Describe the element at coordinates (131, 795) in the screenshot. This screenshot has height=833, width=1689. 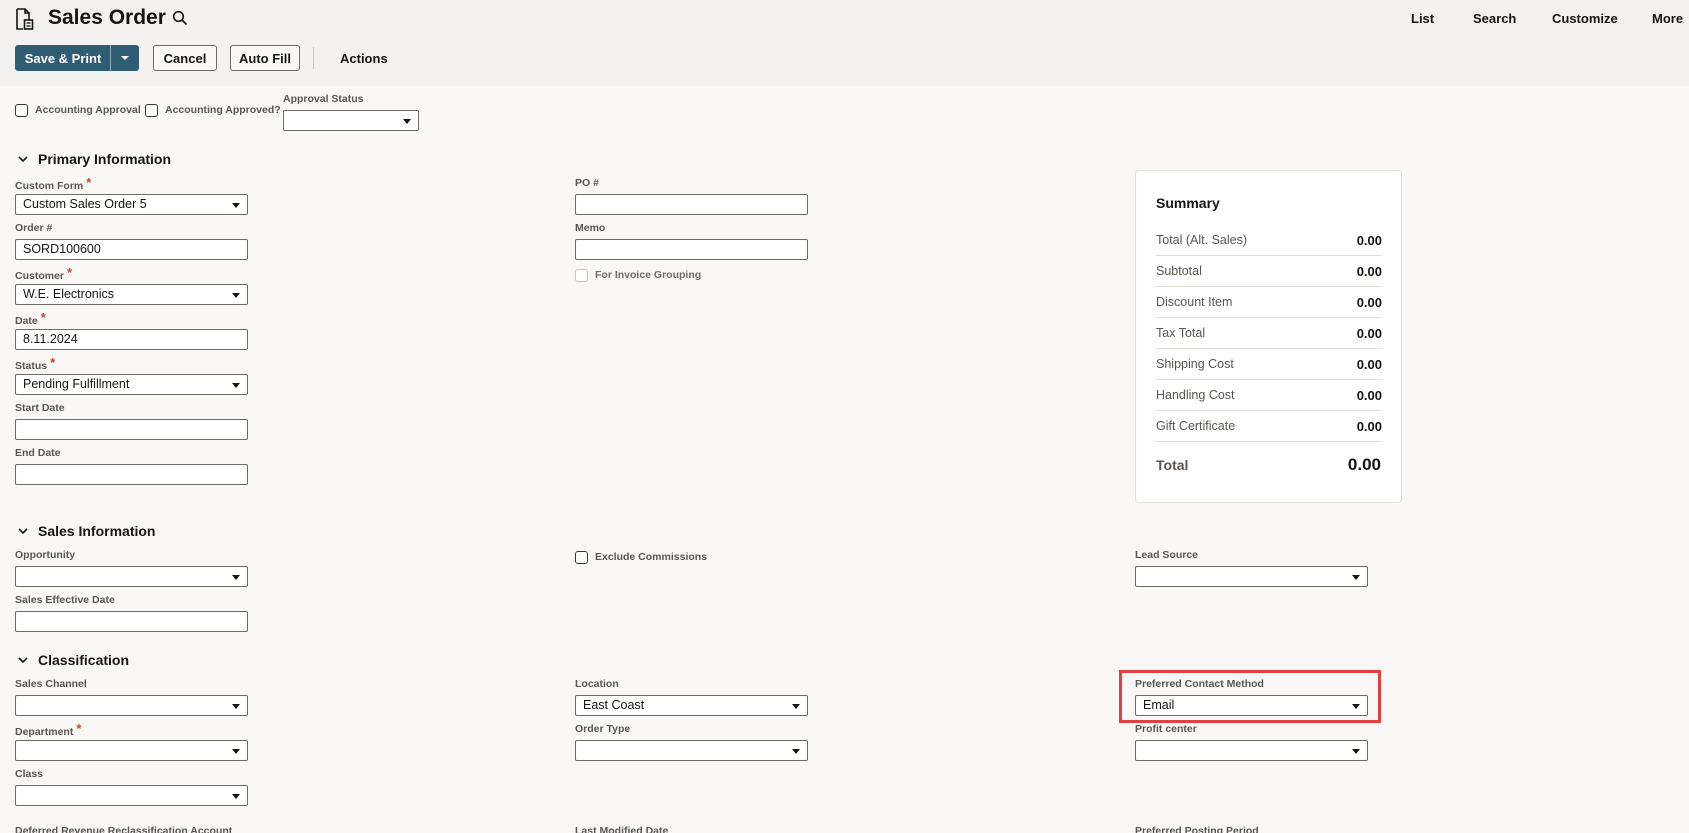
I see `class-select` at that location.